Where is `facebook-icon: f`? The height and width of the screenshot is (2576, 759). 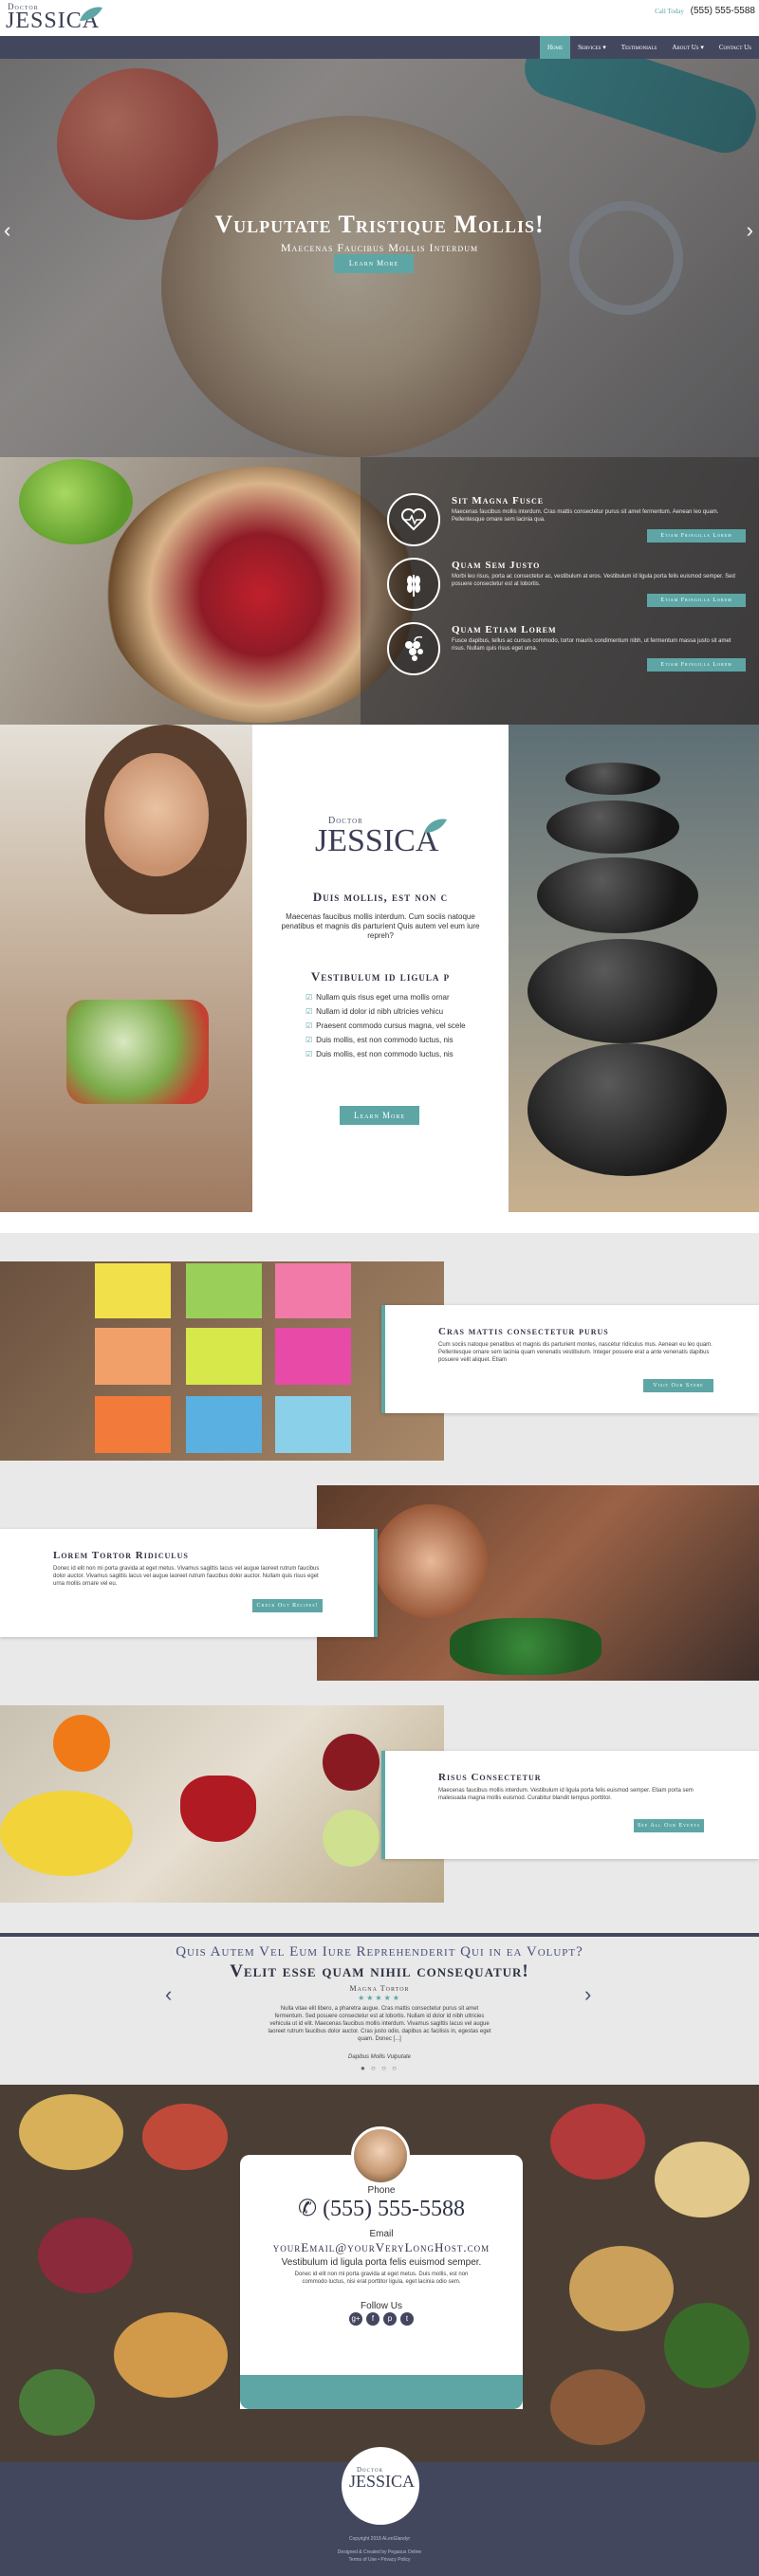 facebook-icon: f is located at coordinates (373, 2319).